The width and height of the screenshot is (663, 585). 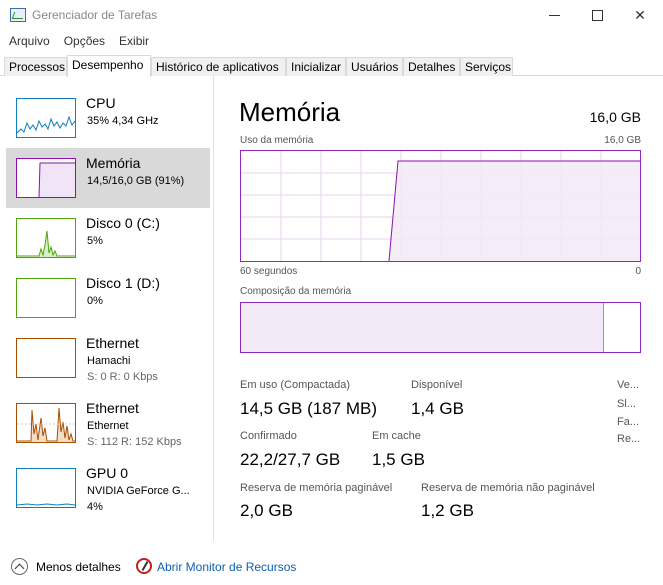 I want to click on paged-pool-value: 2,0 GB, so click(x=266, y=510).